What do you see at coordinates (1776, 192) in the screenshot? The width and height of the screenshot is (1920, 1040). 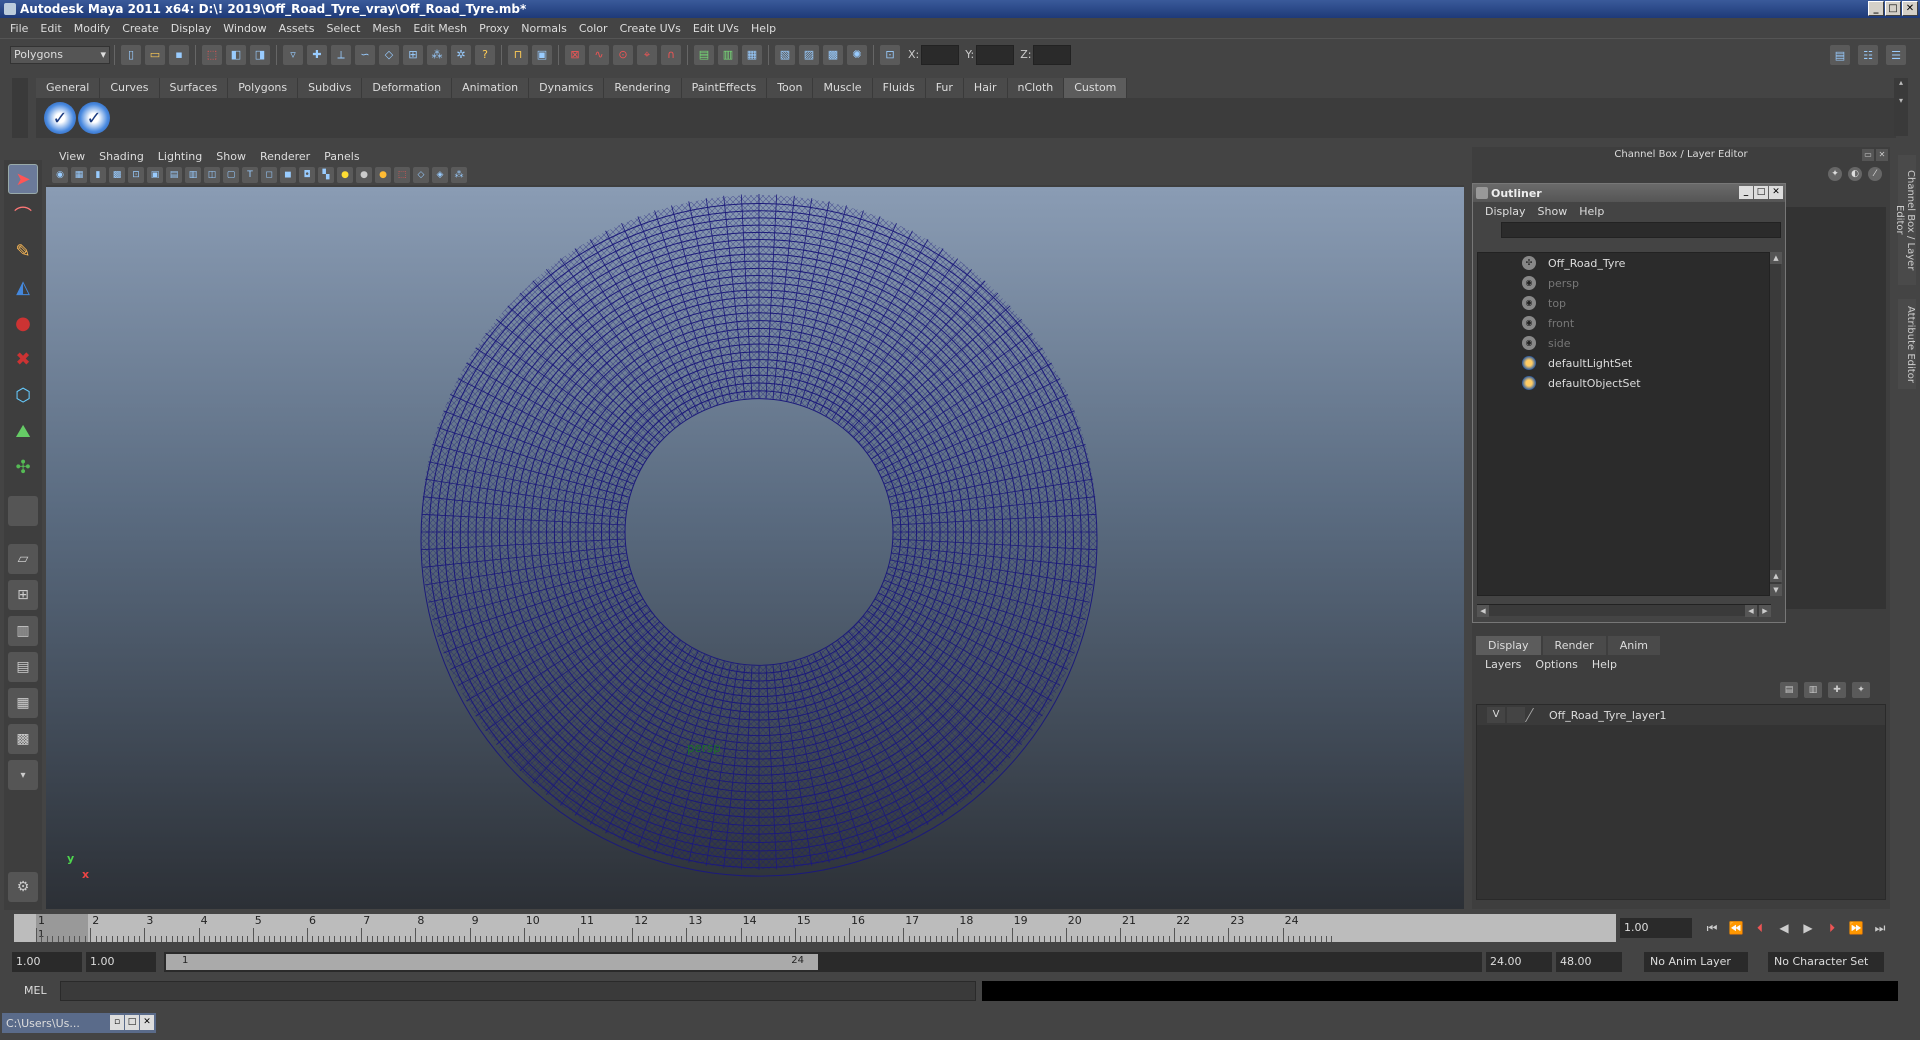 I see `outliner-close-button: ✕` at bounding box center [1776, 192].